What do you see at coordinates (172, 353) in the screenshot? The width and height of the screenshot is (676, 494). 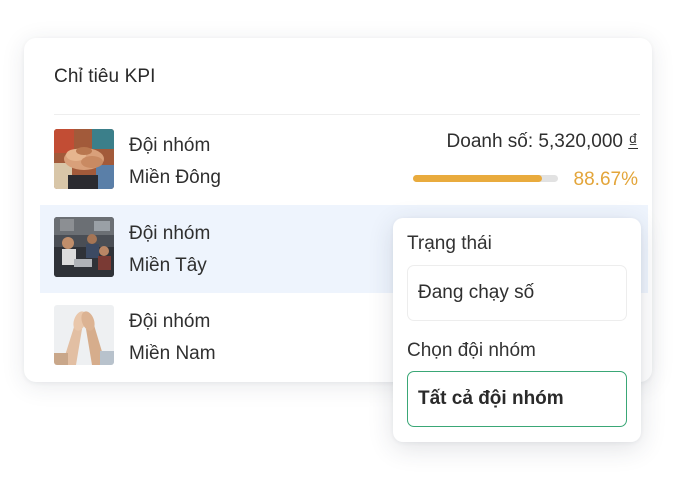 I see `team-name-line2: Miền Nam` at bounding box center [172, 353].